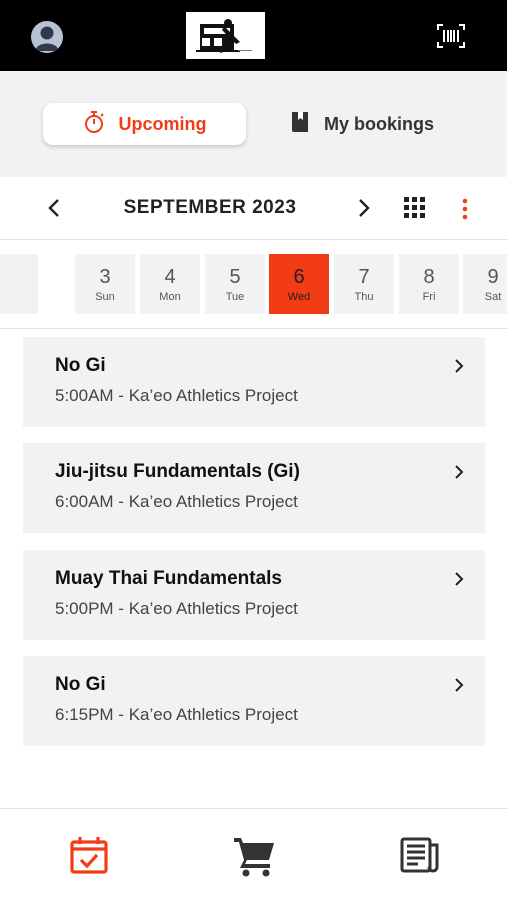 This screenshot has width=507, height=901. I want to click on day-number: 4, so click(170, 277).